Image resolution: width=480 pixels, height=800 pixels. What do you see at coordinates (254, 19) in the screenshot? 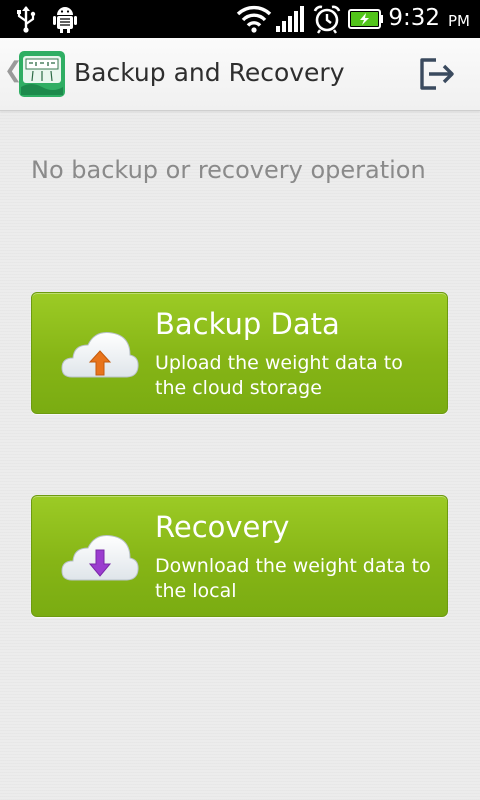
I see `wifi-icon` at bounding box center [254, 19].